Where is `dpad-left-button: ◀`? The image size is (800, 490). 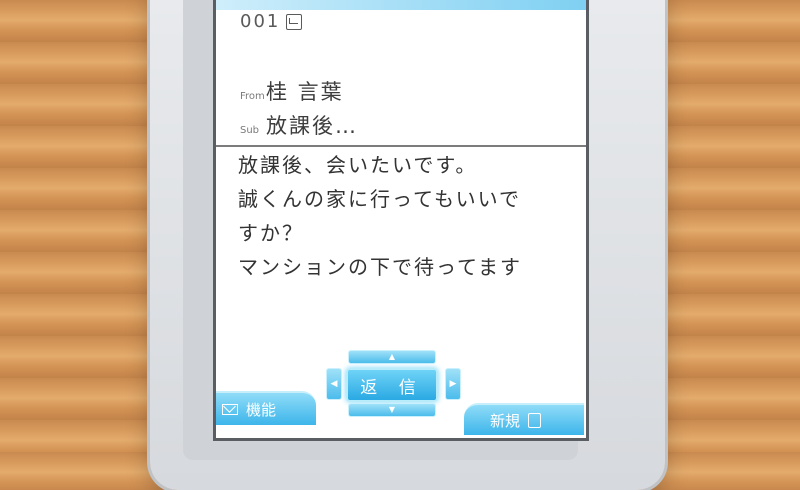
dpad-left-button: ◀ is located at coordinates (334, 384).